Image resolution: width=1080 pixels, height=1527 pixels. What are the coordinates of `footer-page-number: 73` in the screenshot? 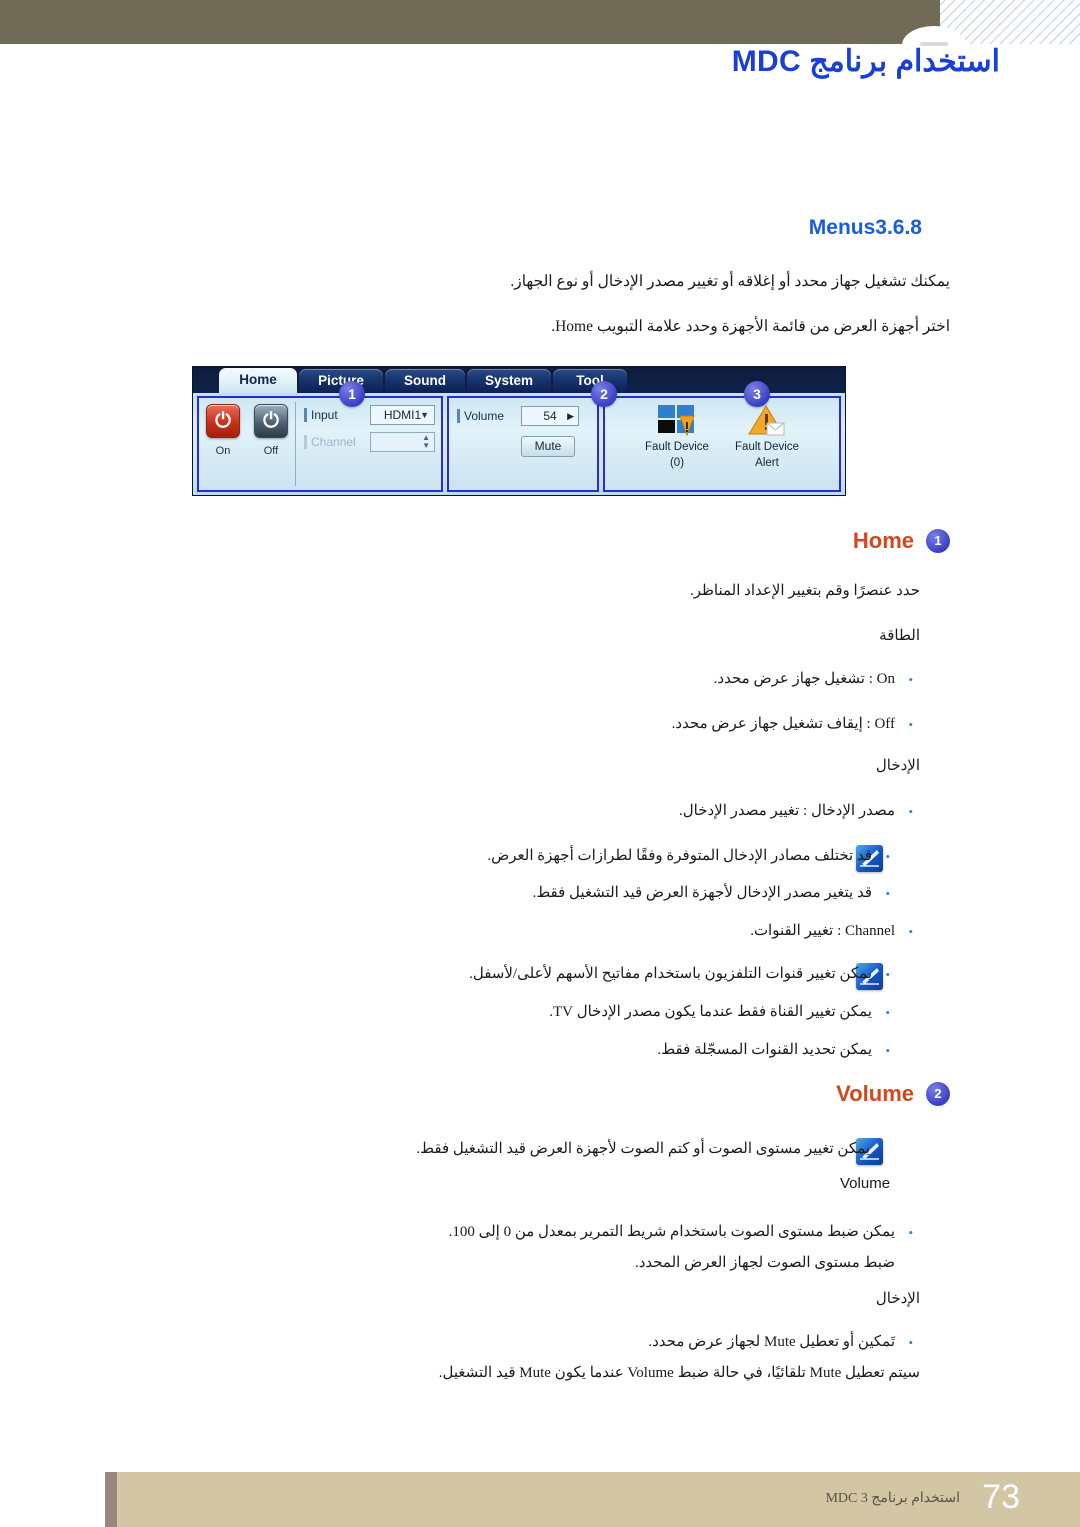 It's located at (1001, 1497).